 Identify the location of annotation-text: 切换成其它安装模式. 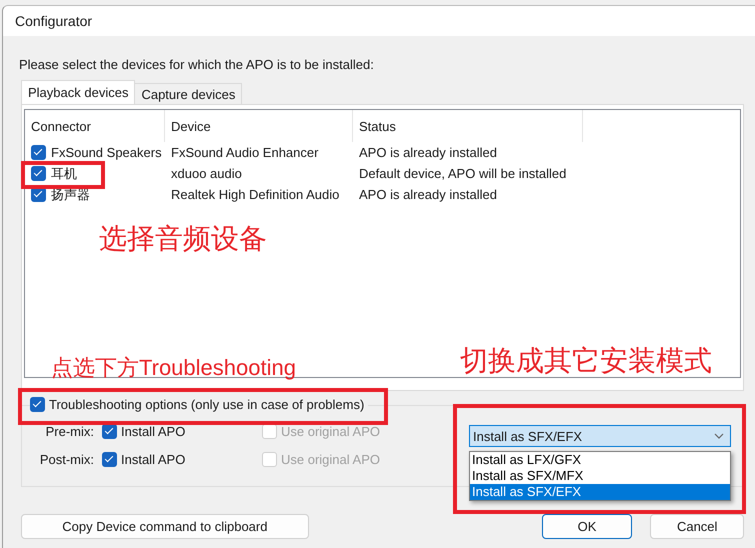
(586, 361).